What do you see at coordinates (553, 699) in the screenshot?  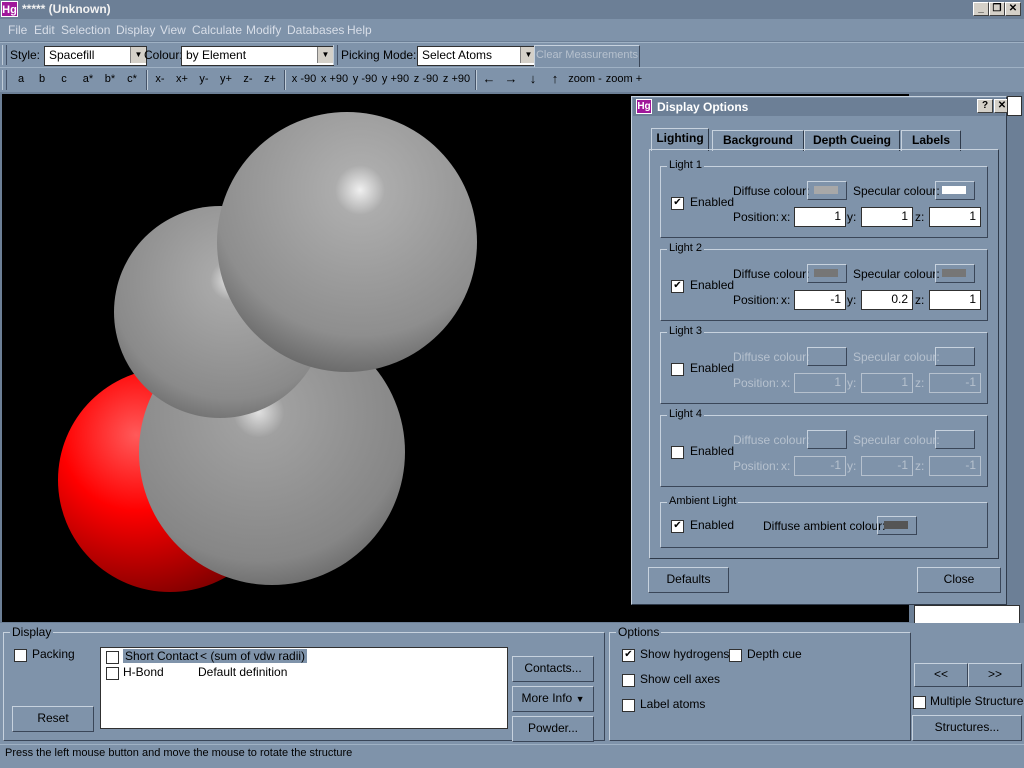 I see `more-info-button: More Info ▼` at bounding box center [553, 699].